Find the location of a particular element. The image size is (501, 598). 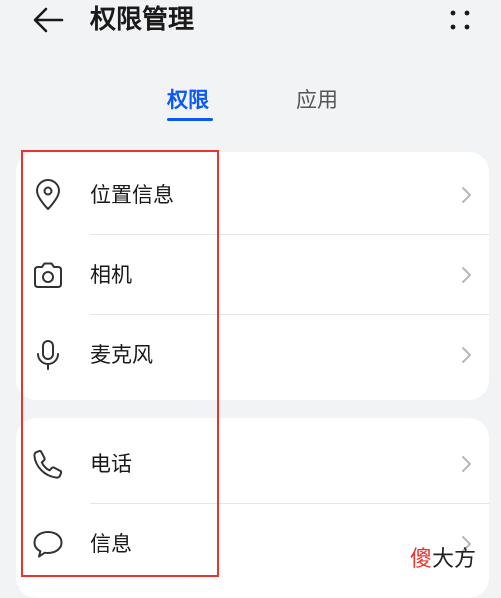

message-bubble-icon is located at coordinates (48, 544).